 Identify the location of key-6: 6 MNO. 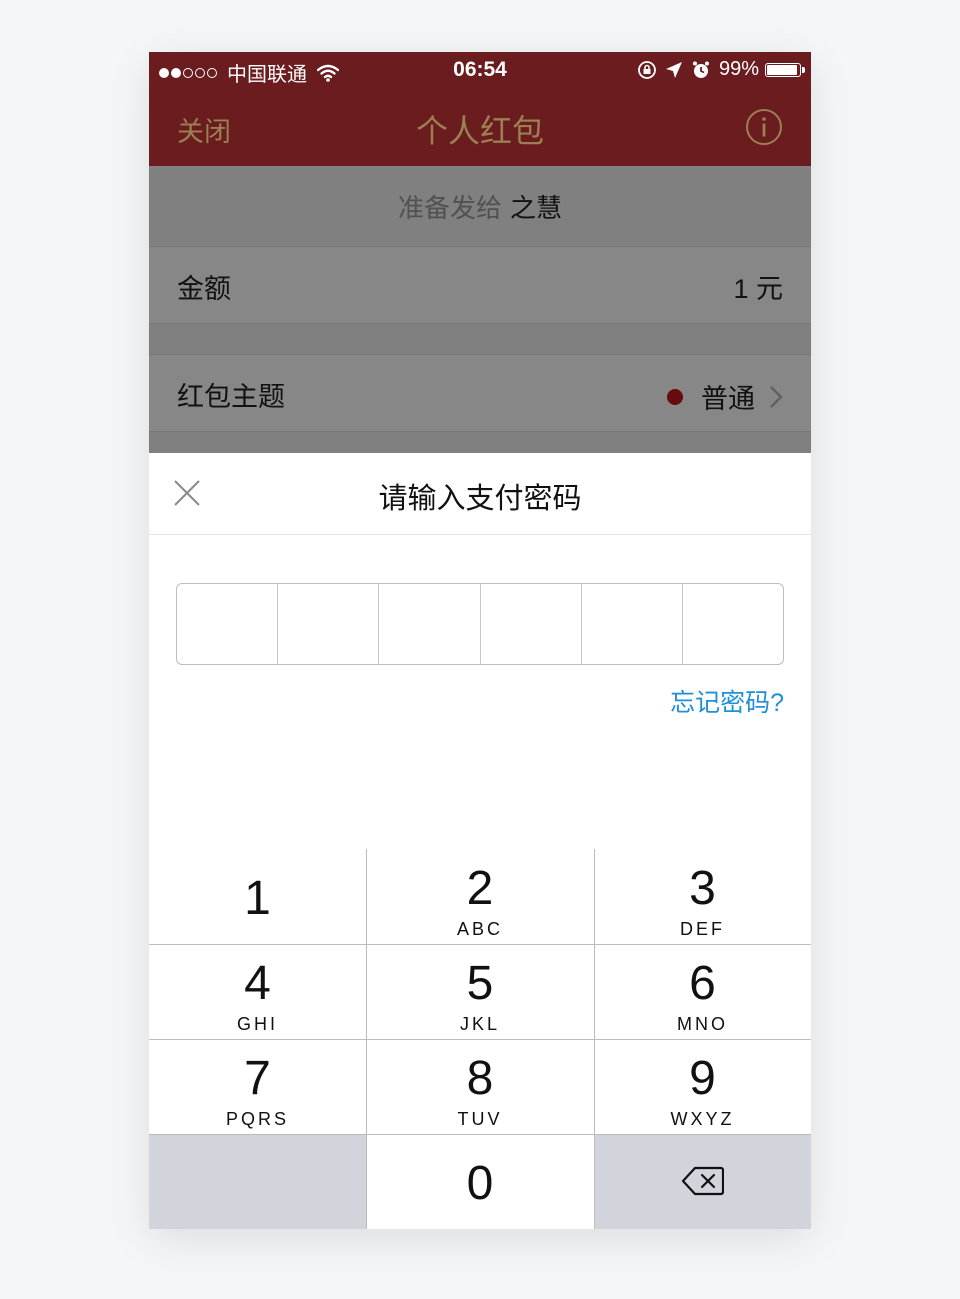
(702, 991).